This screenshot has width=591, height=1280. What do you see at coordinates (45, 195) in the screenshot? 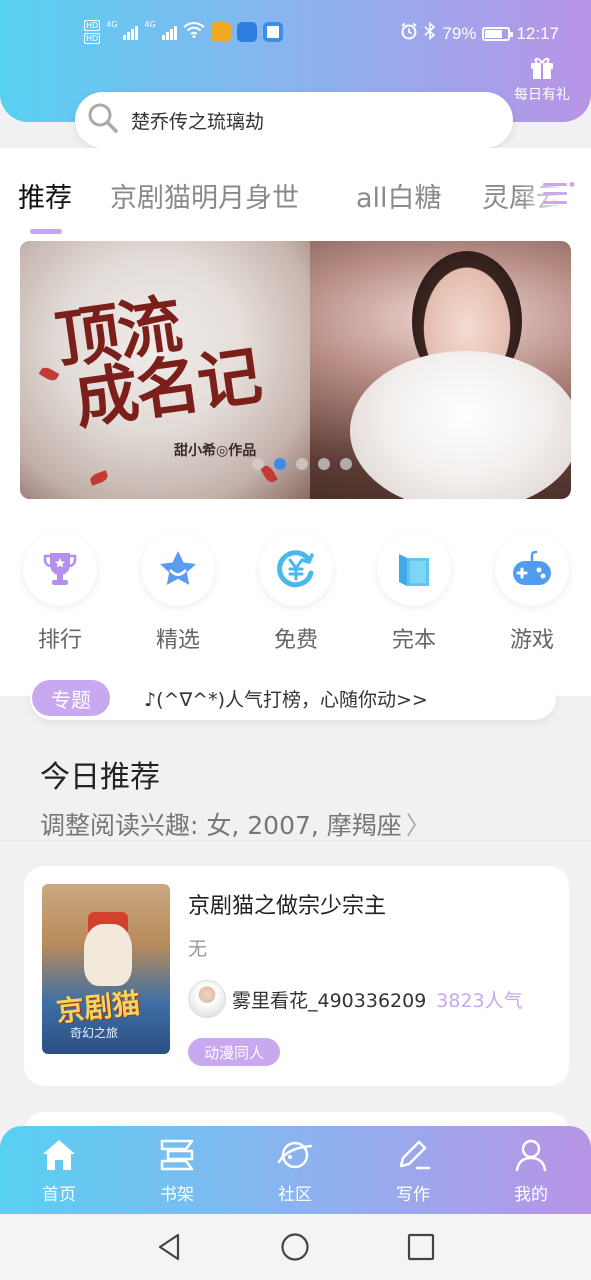
I see `tab-recommend: 推荐` at bounding box center [45, 195].